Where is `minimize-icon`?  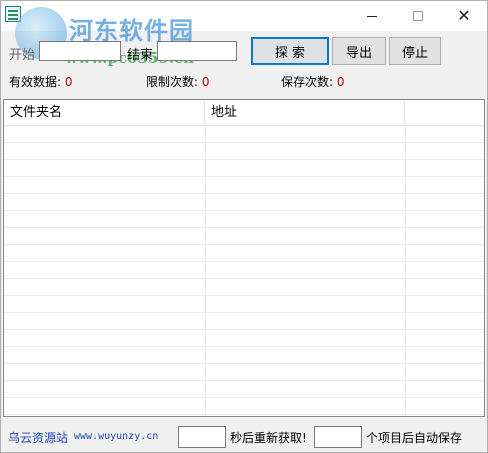 minimize-icon is located at coordinates (372, 16).